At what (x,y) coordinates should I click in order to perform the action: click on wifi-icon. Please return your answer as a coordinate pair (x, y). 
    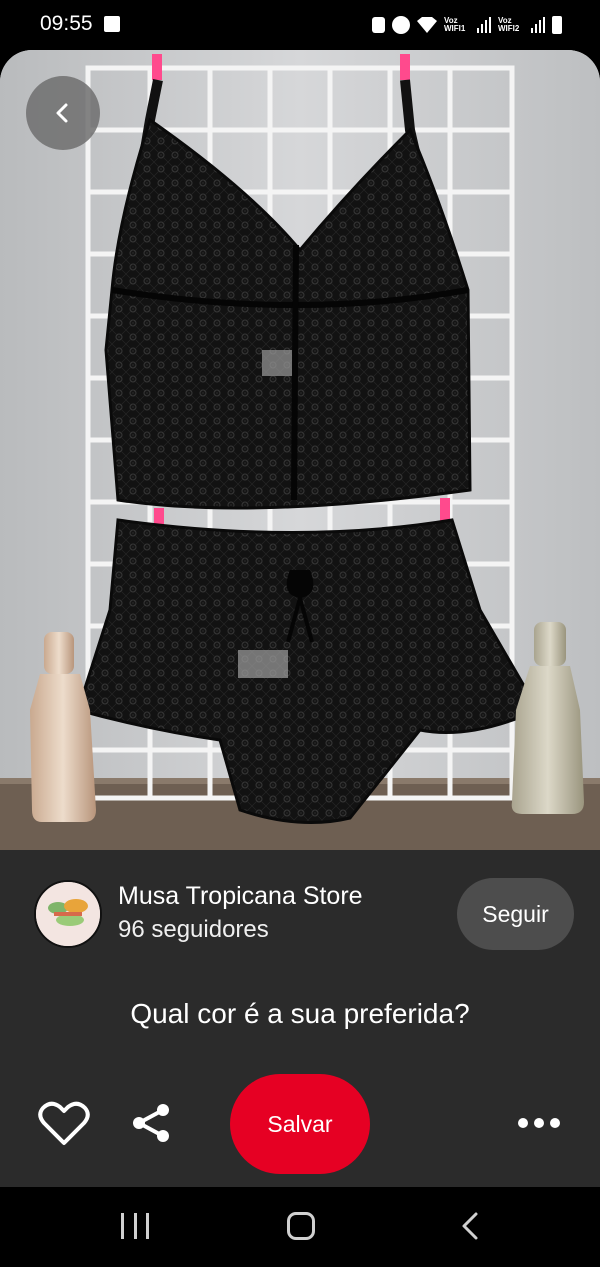
    Looking at the image, I should click on (427, 25).